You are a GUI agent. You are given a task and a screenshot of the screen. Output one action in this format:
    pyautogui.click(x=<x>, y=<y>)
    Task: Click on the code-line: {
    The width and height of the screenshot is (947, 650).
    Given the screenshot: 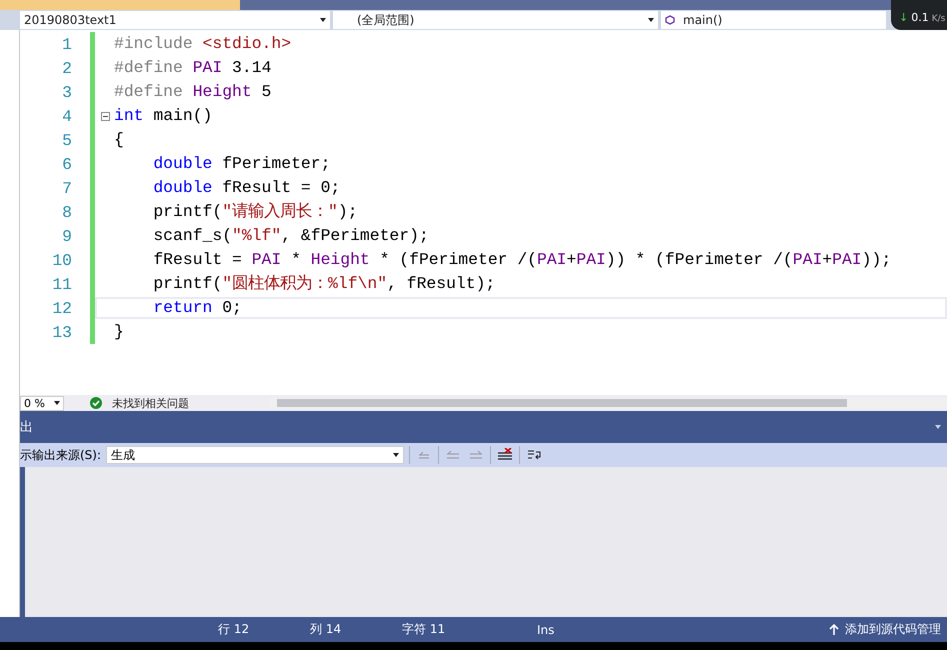 What is the action you would take?
    pyautogui.click(x=119, y=140)
    